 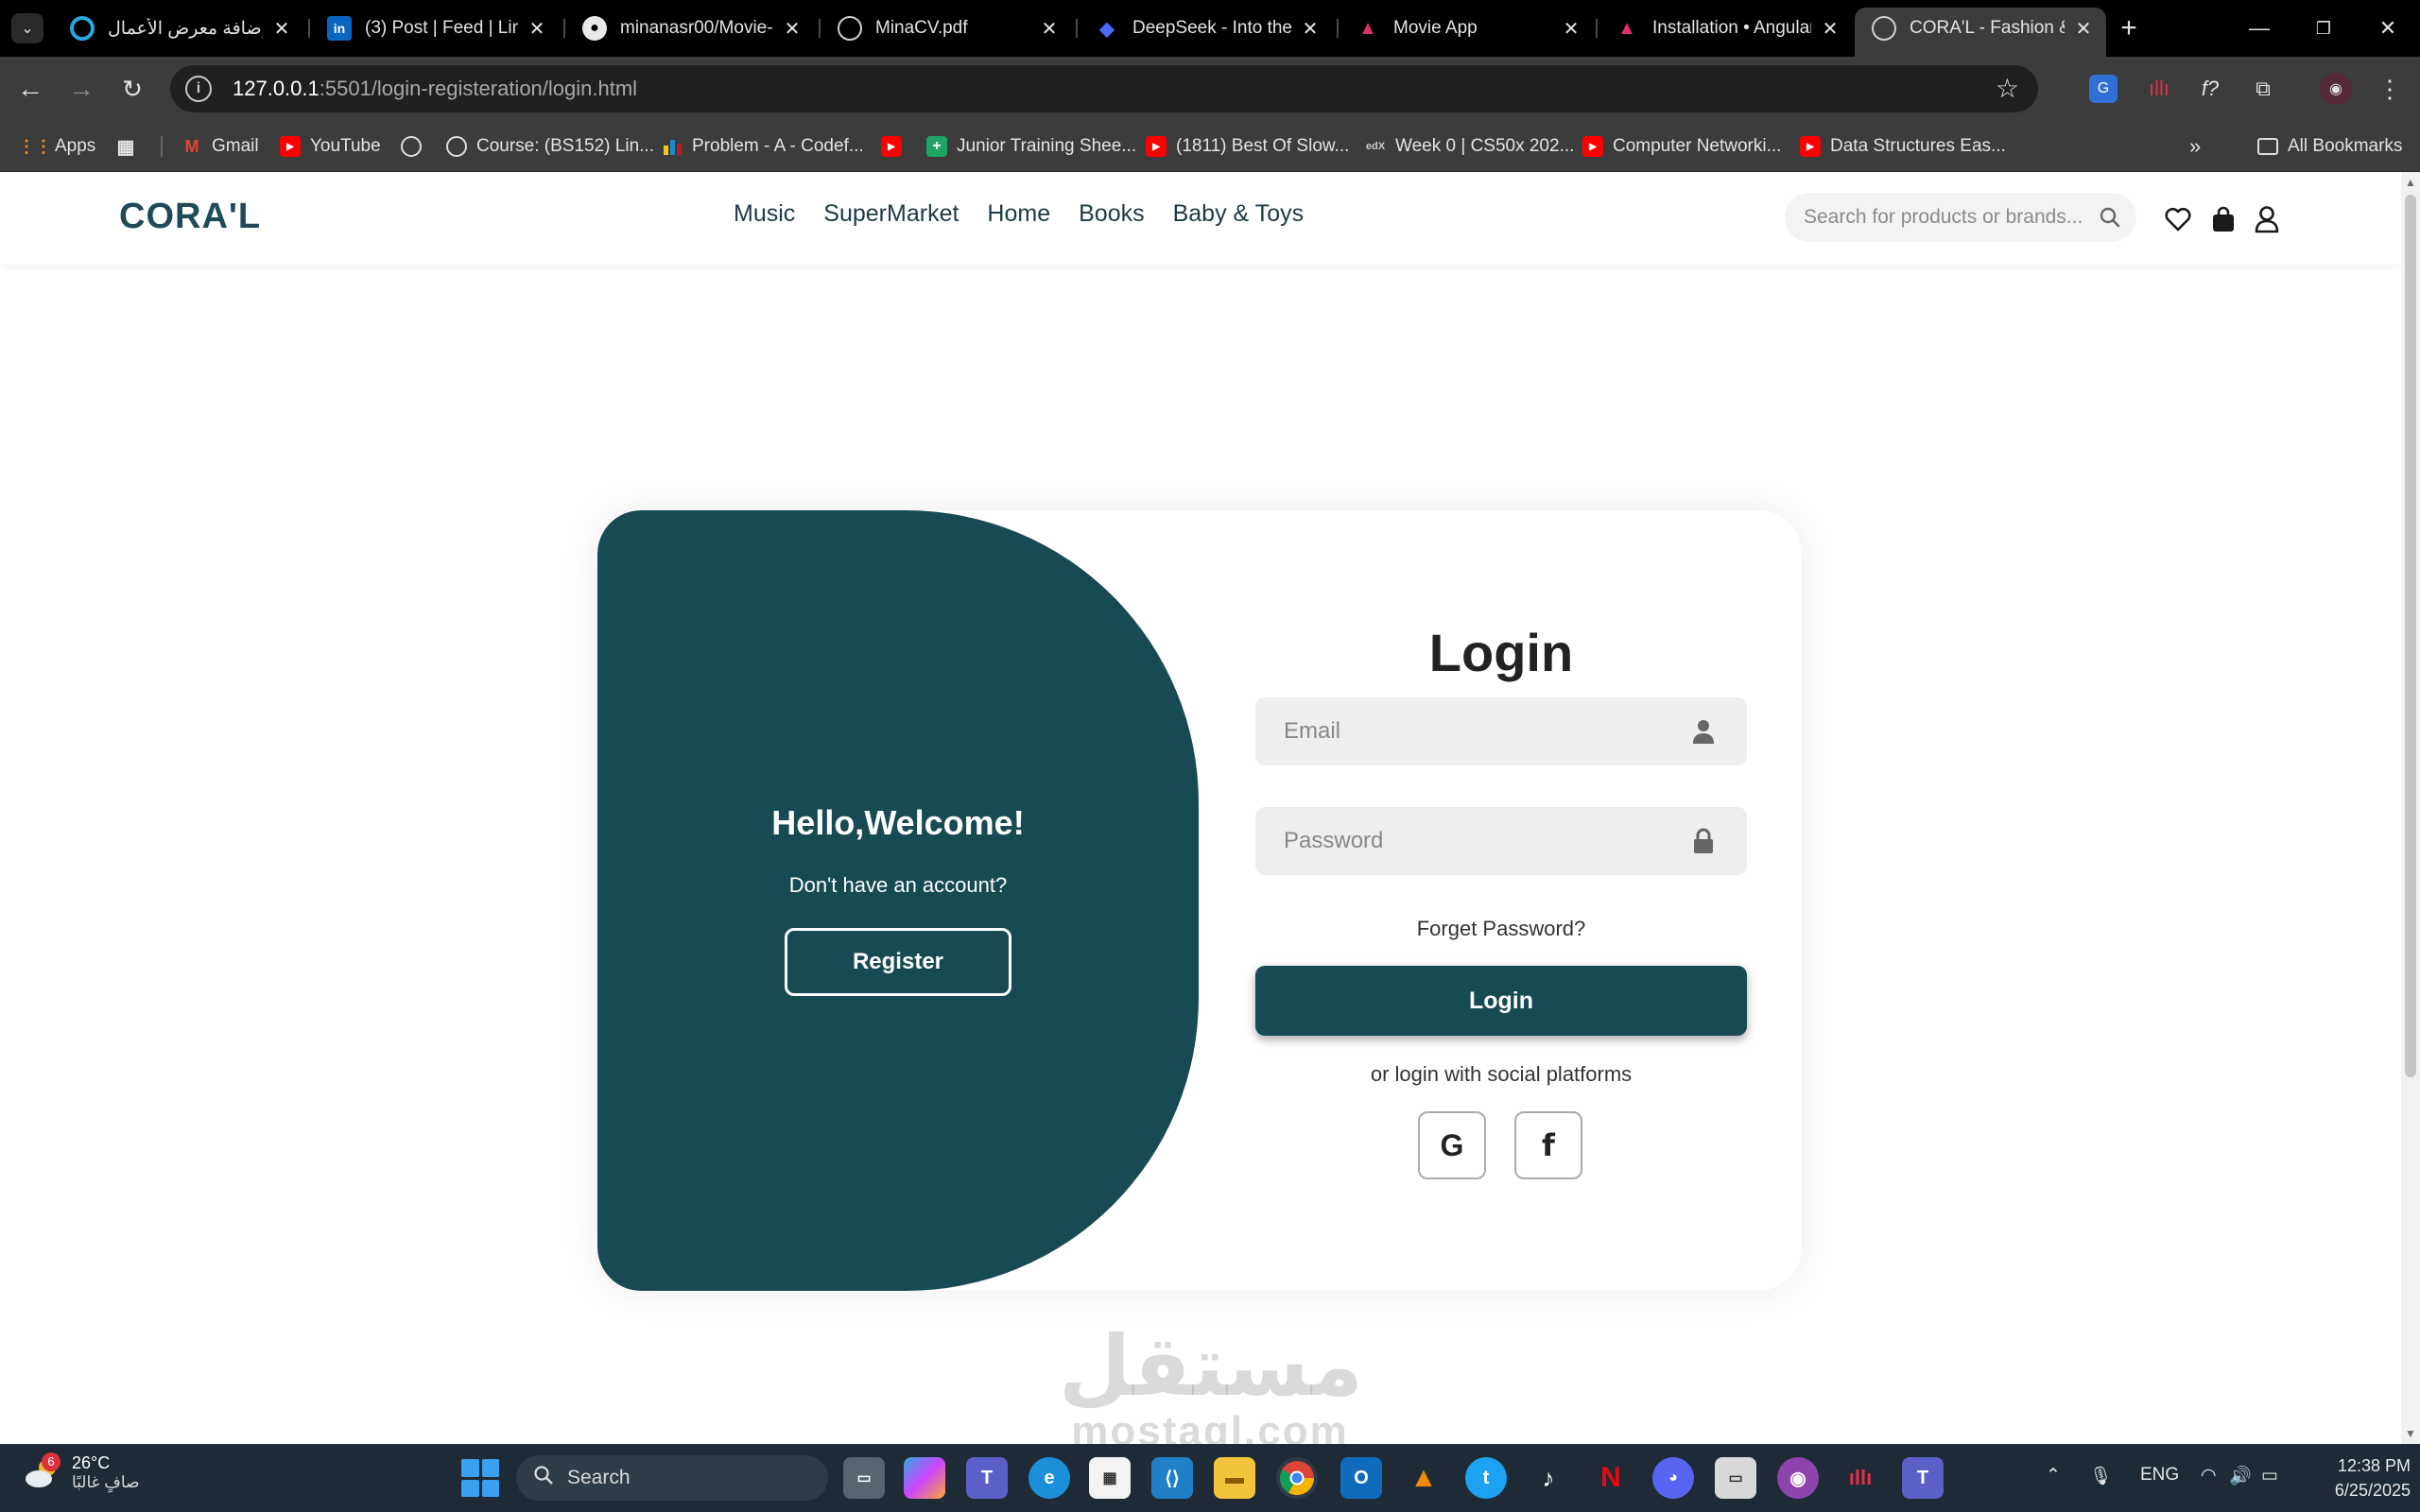 What do you see at coordinates (1172, 1478) in the screenshot?
I see `vscode-icon: ⟨⟩` at bounding box center [1172, 1478].